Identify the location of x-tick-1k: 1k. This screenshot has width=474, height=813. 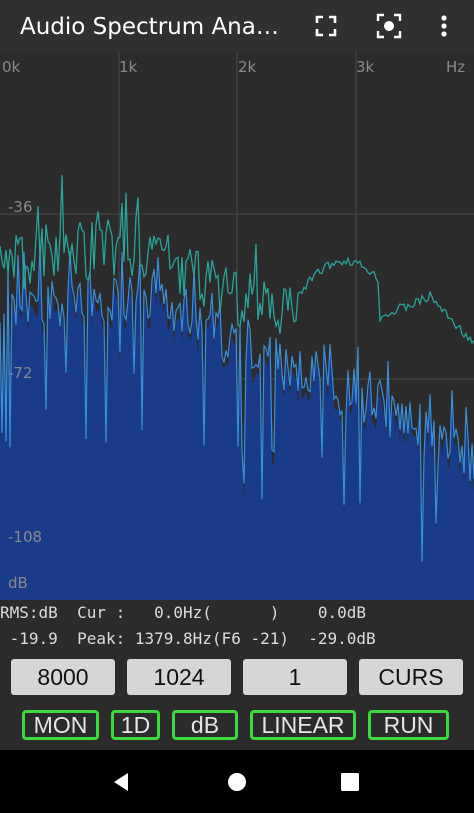
(128, 67).